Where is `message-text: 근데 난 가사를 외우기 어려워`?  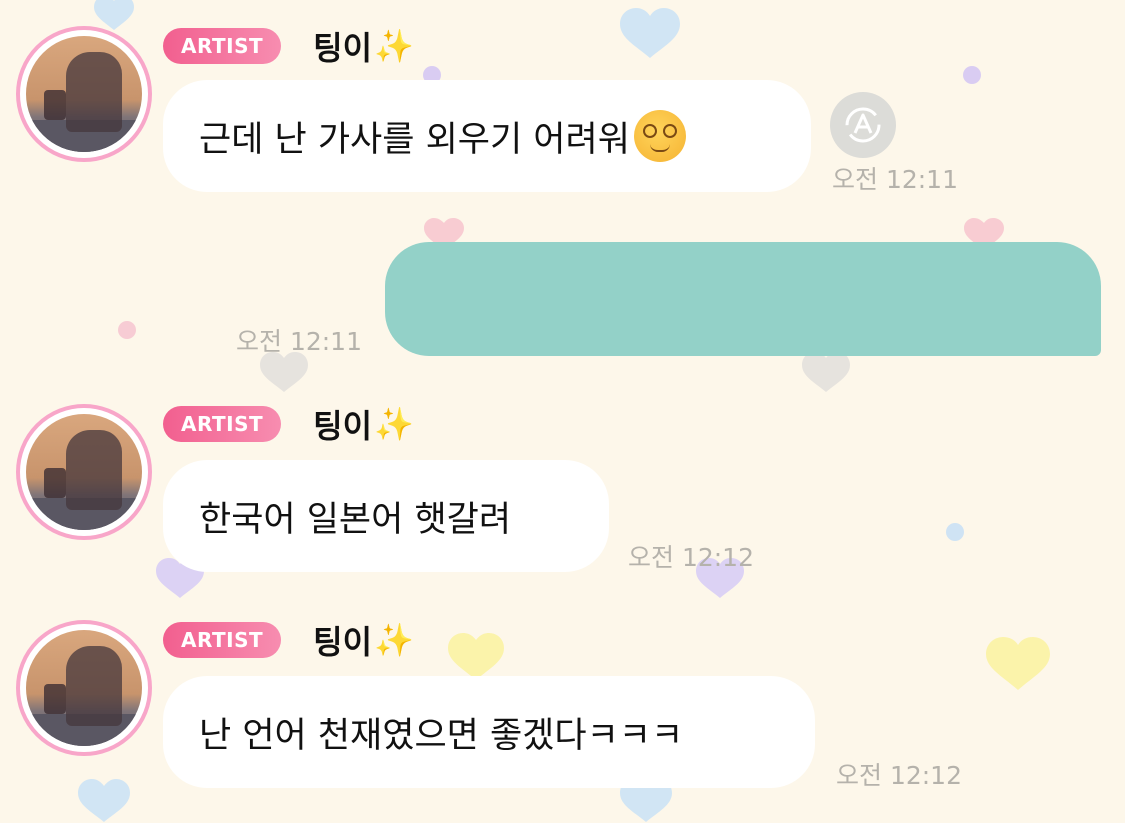
message-text: 근데 난 가사를 외우기 어려워 is located at coordinates (414, 139).